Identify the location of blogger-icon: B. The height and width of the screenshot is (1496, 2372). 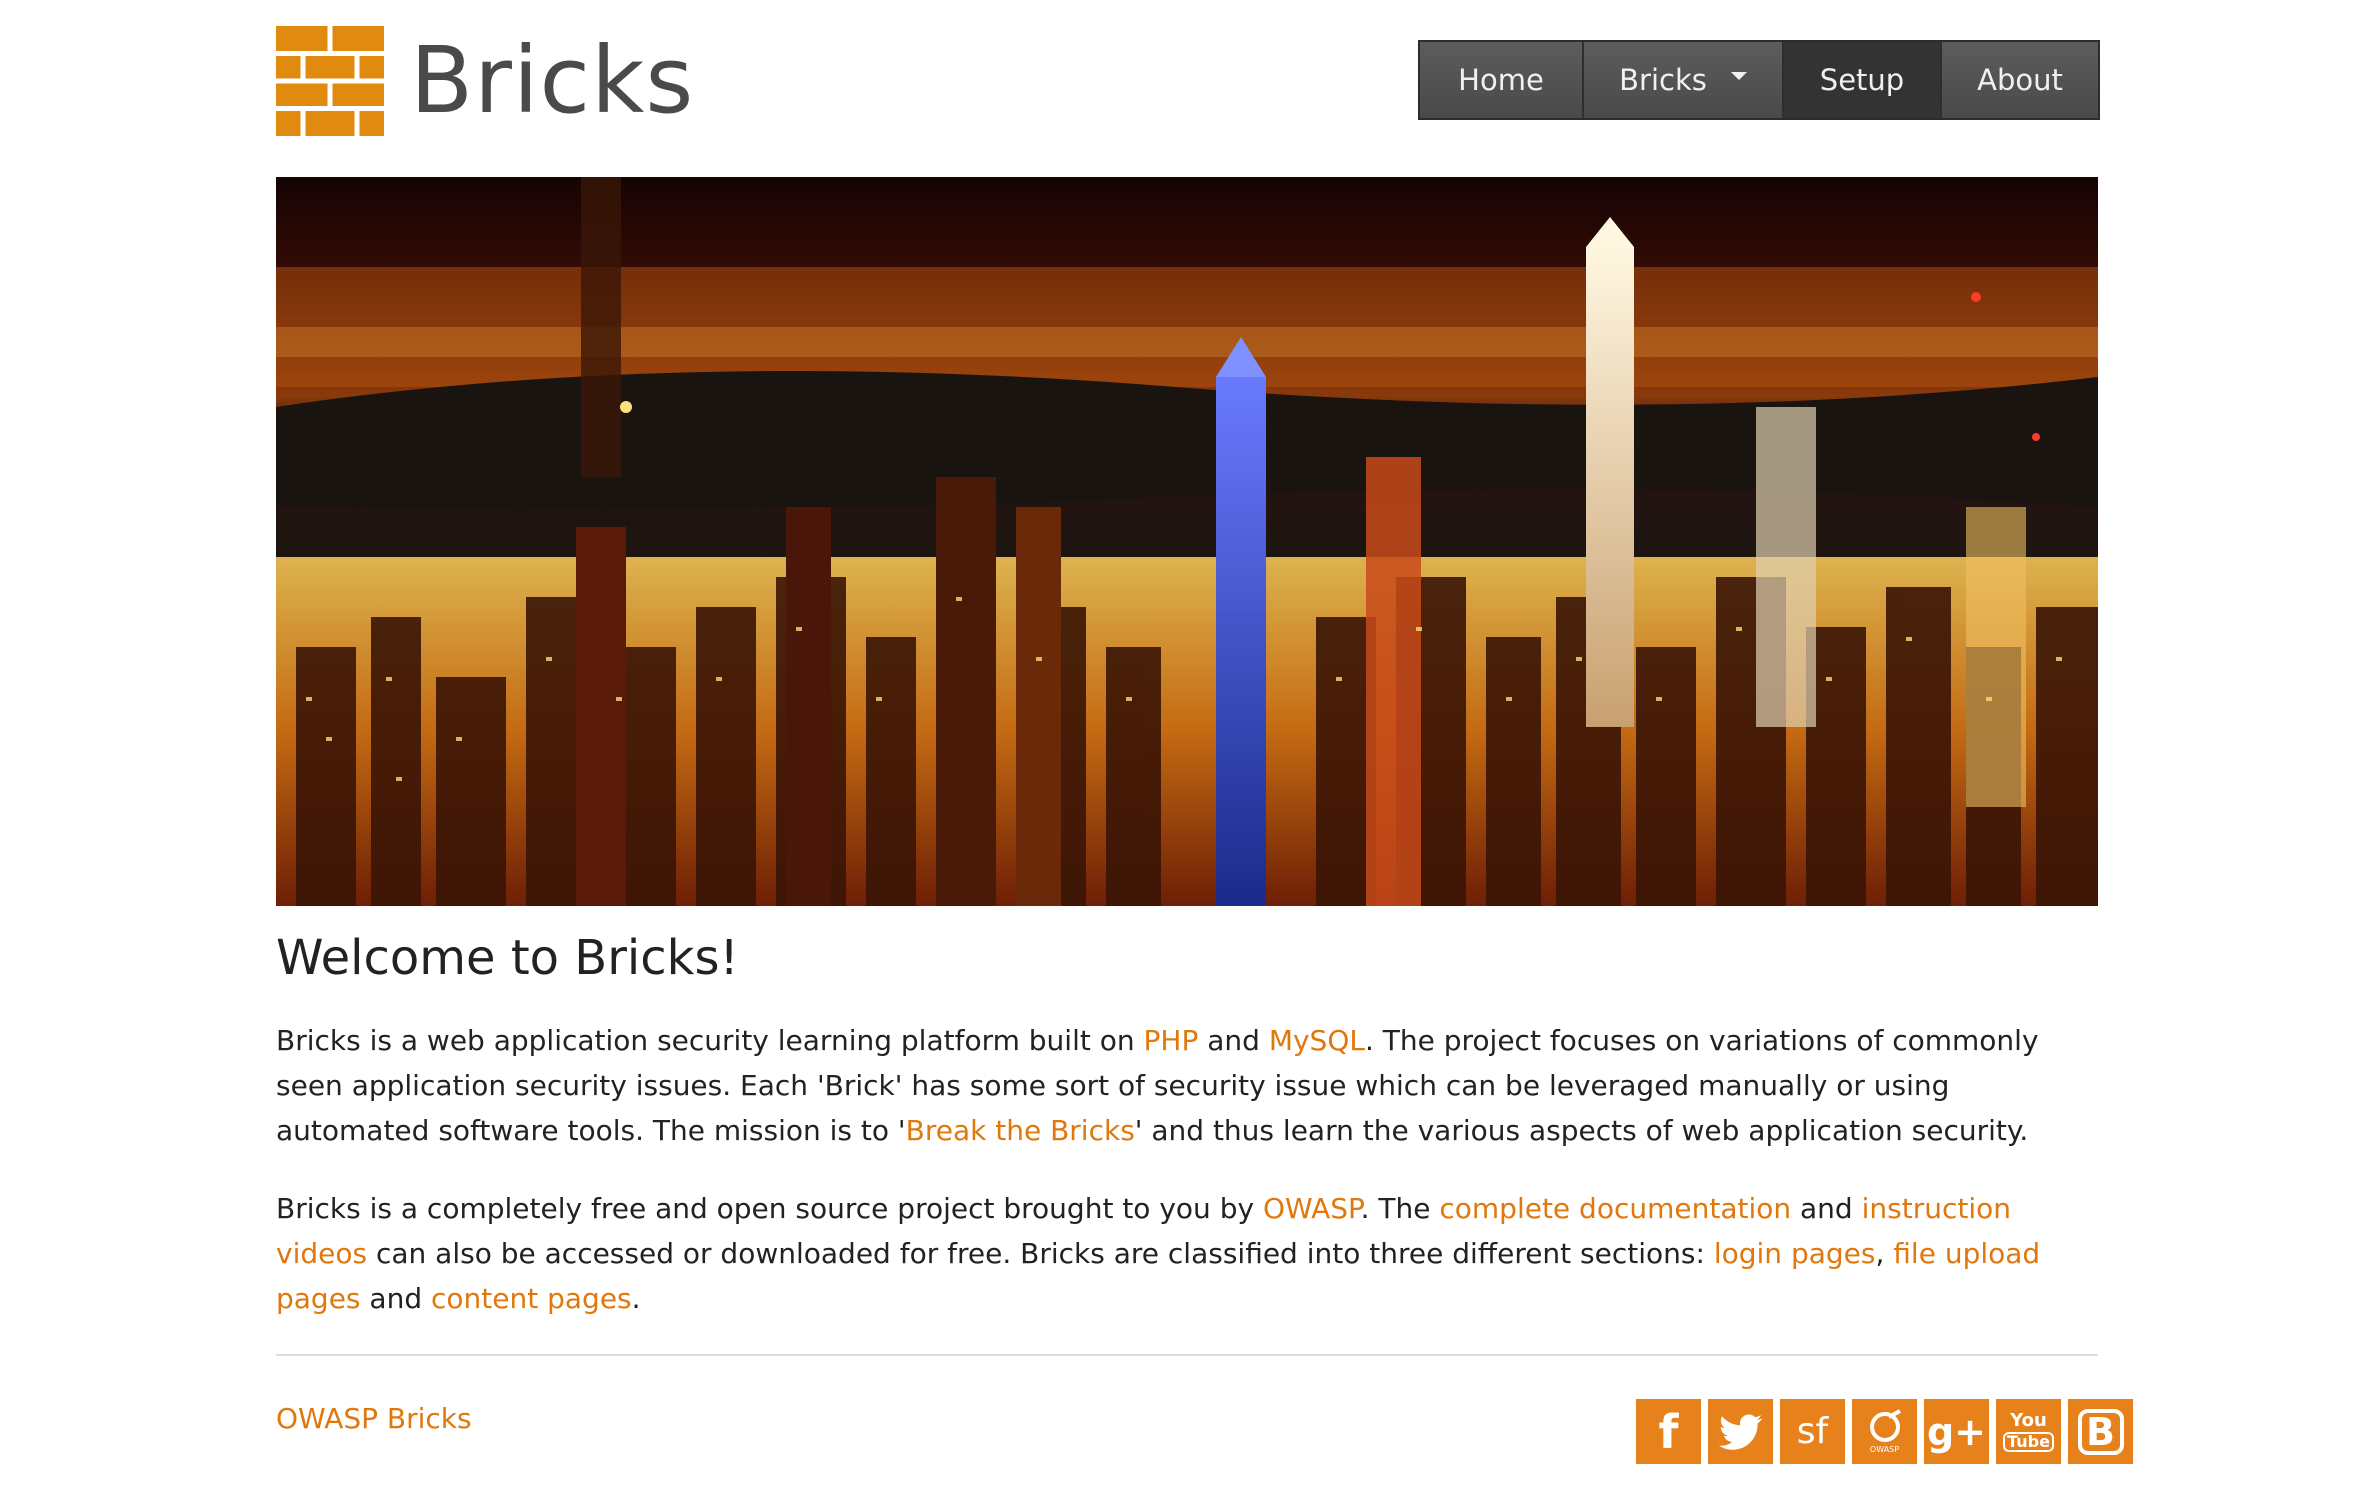
(2100, 1431).